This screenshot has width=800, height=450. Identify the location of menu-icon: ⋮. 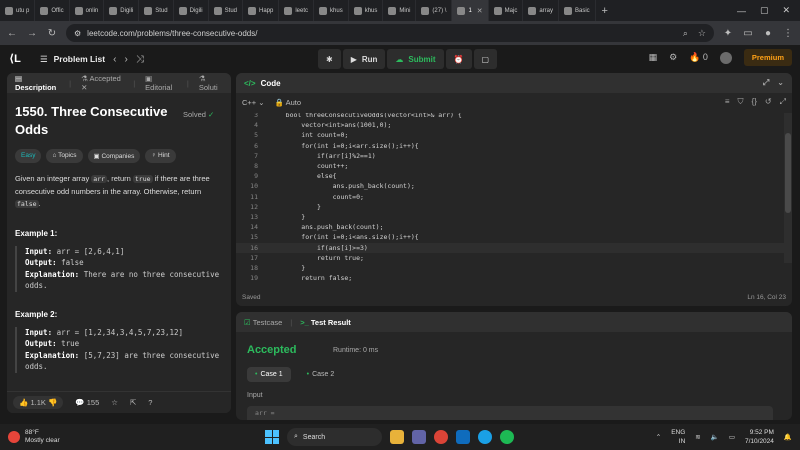
(788, 33).